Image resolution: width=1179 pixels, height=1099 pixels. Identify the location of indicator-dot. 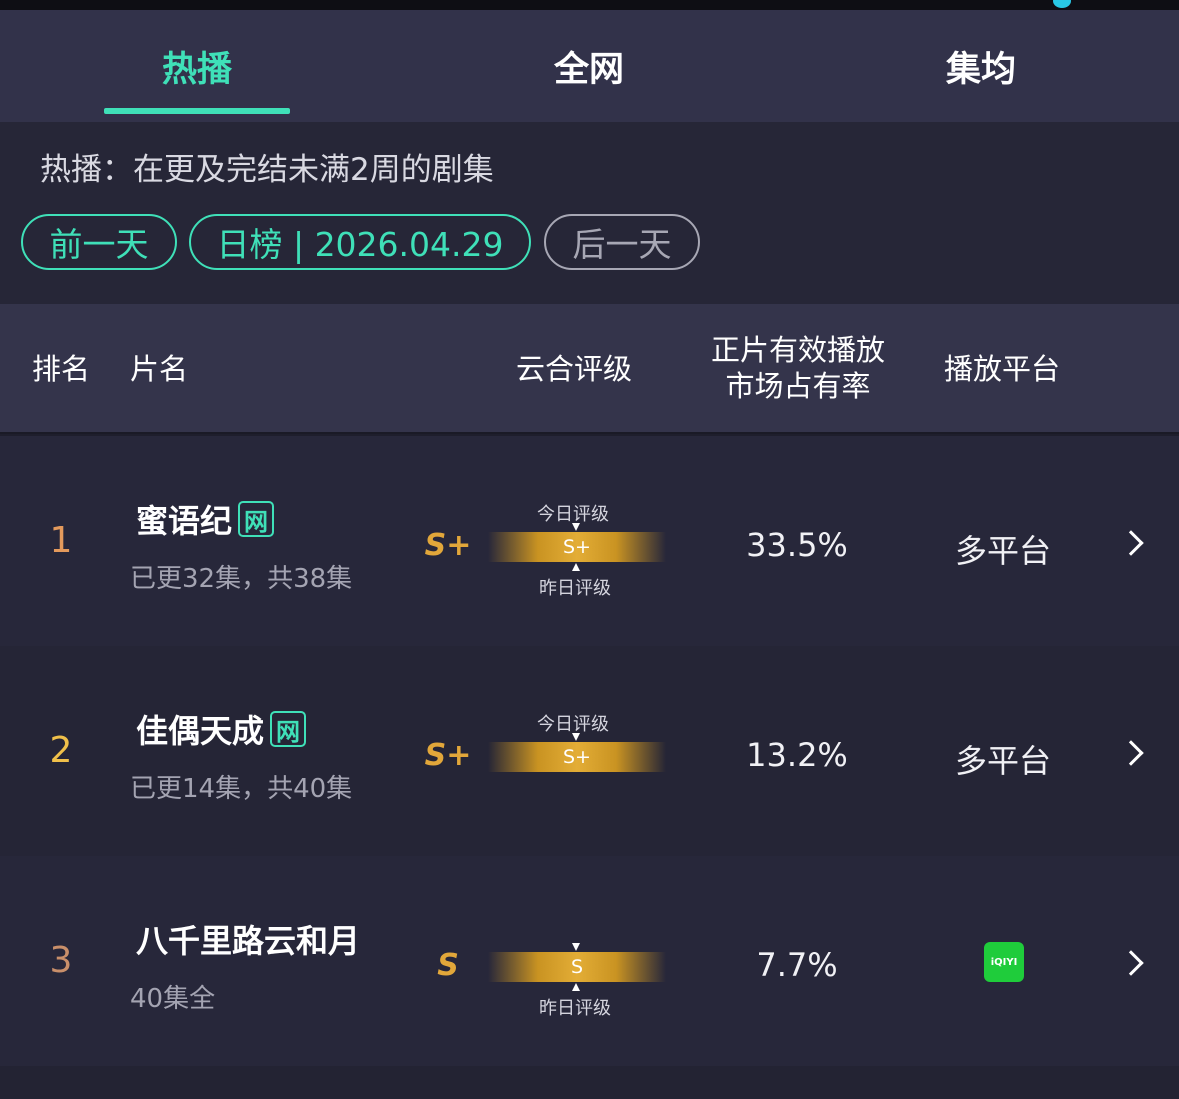
(1062, 4).